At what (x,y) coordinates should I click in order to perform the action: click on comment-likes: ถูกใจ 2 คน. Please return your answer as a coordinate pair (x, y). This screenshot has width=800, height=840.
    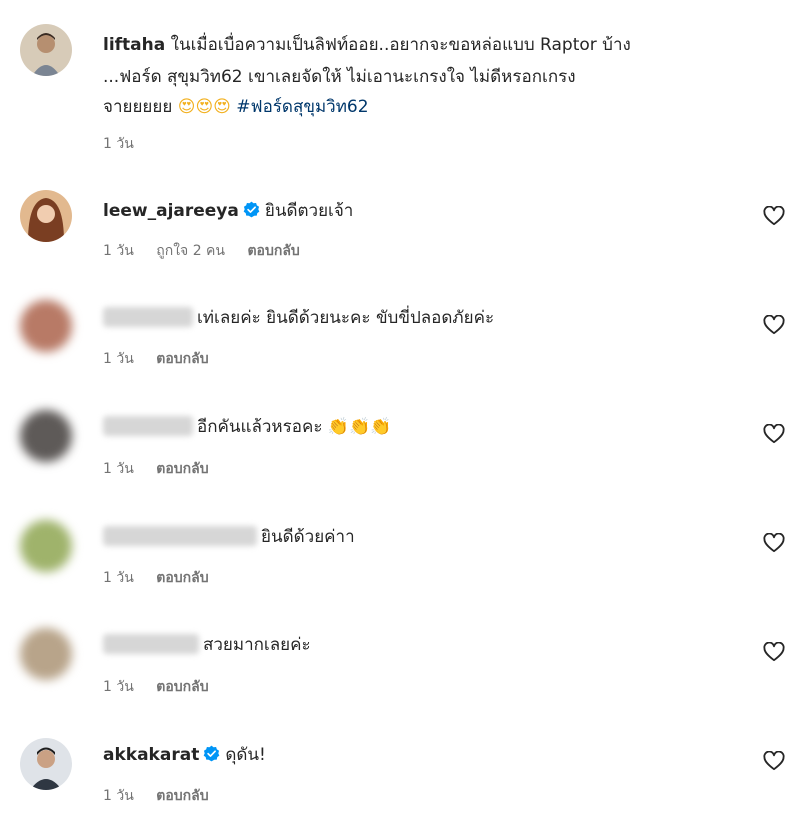
    Looking at the image, I should click on (190, 251).